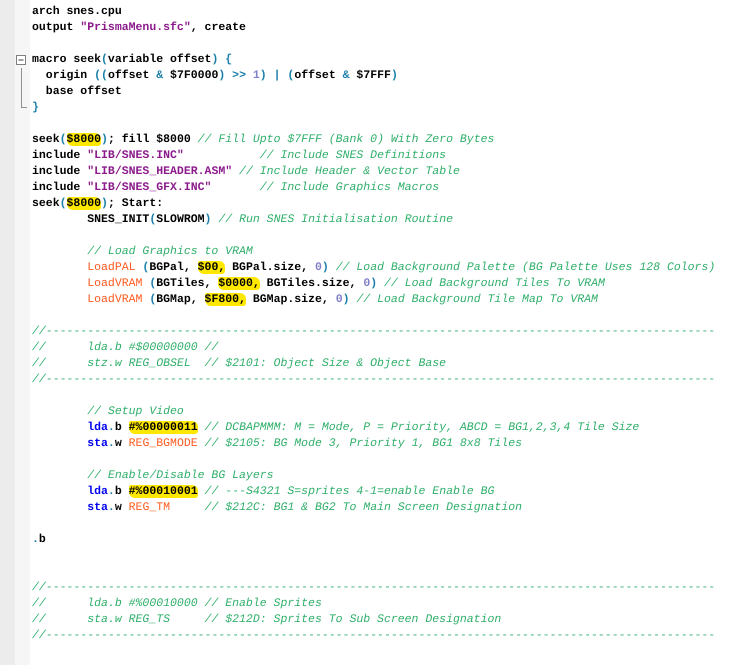  What do you see at coordinates (262, 140) in the screenshot?
I see `code-line: seek($8000); fill $8000 // Fill Upto $7FFF (Bank 0) With Zero Bytes` at bounding box center [262, 140].